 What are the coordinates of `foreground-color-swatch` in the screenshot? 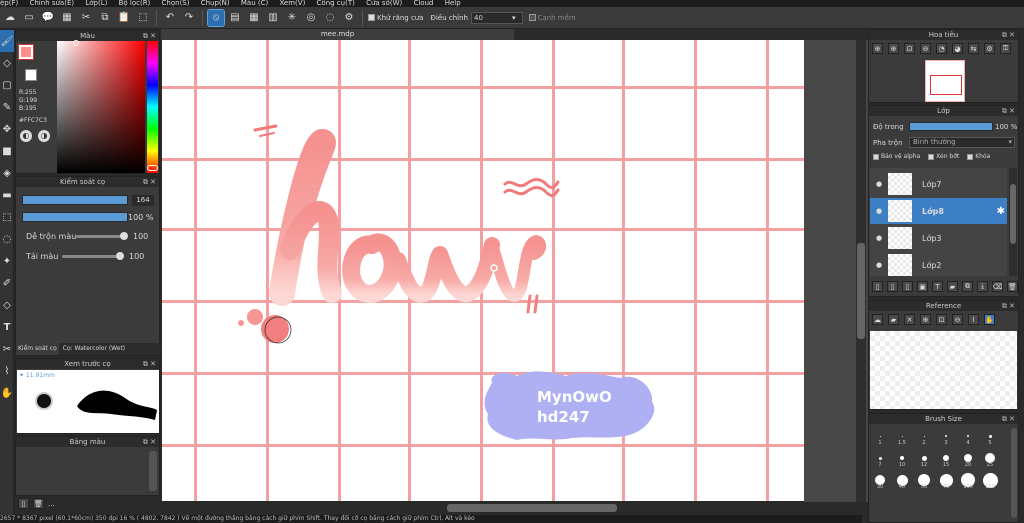 It's located at (26, 52).